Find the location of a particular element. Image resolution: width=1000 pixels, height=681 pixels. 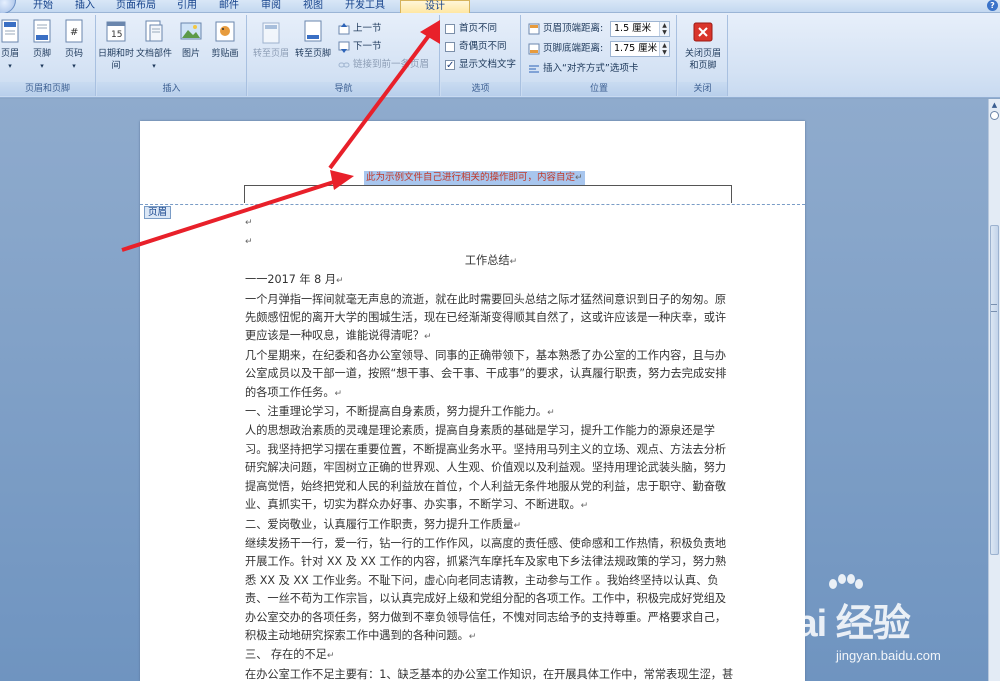

page-number-button: # 页码 ▾ is located at coordinates (74, 45).